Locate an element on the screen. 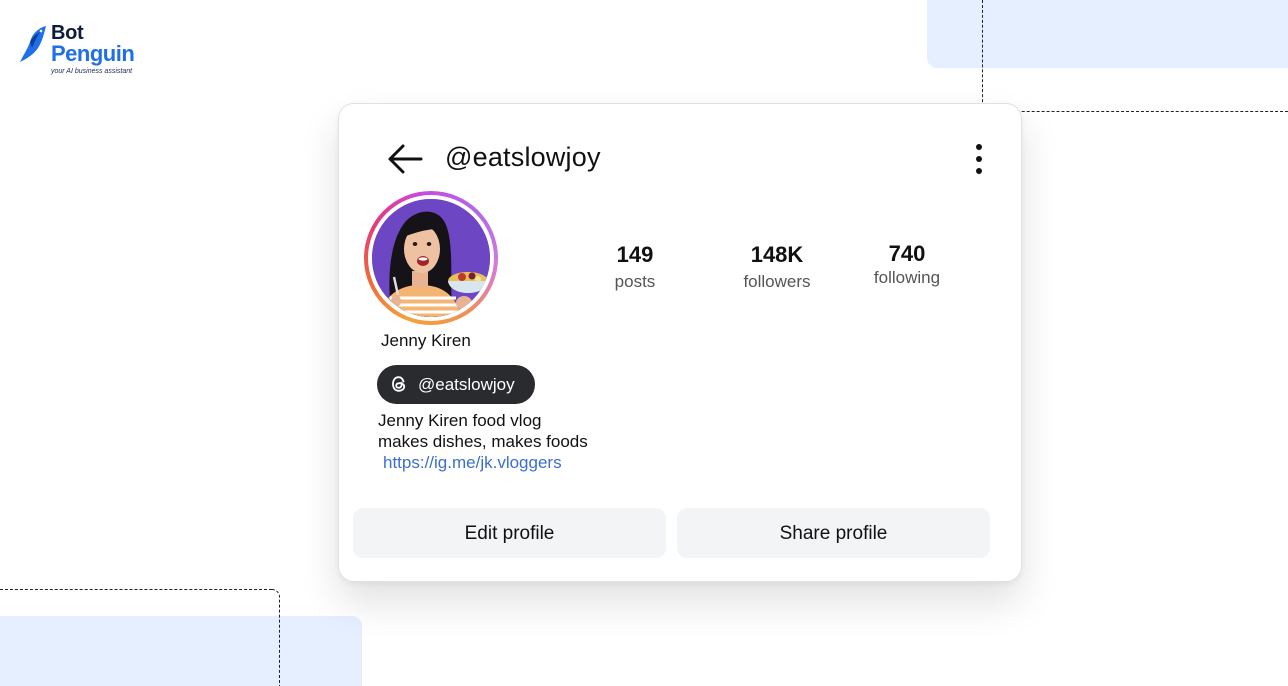 This screenshot has height=686, width=1288. display-name: Jenny Kiren is located at coordinates (426, 340).